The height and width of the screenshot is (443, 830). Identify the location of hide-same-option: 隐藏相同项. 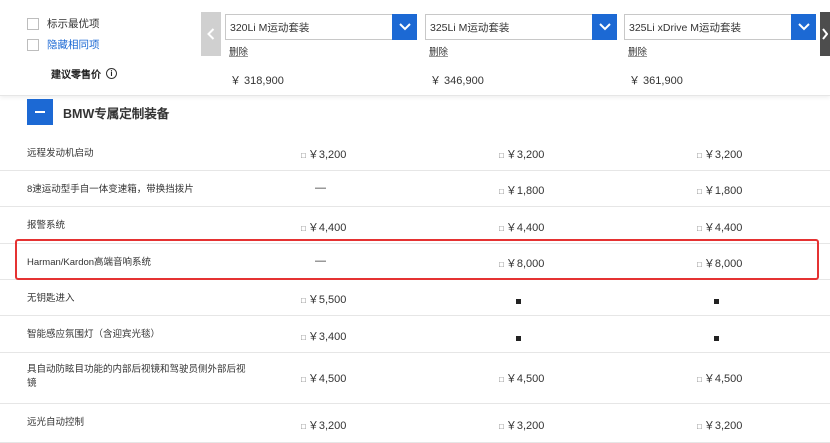
(63, 44).